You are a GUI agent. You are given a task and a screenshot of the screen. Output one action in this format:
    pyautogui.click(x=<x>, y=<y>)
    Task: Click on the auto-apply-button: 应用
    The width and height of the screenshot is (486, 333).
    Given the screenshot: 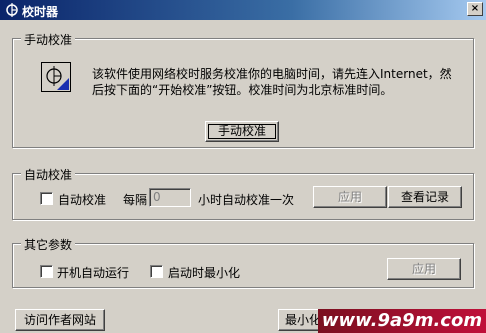 What is the action you would take?
    pyautogui.click(x=350, y=197)
    